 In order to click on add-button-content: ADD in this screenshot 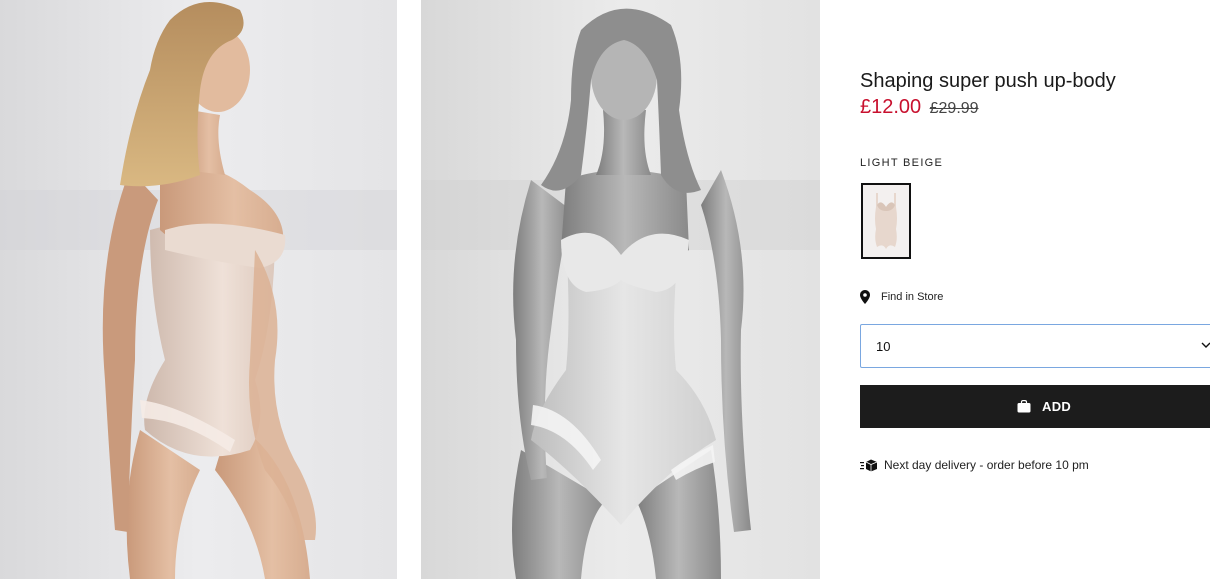, I will do `click(1044, 406)`.